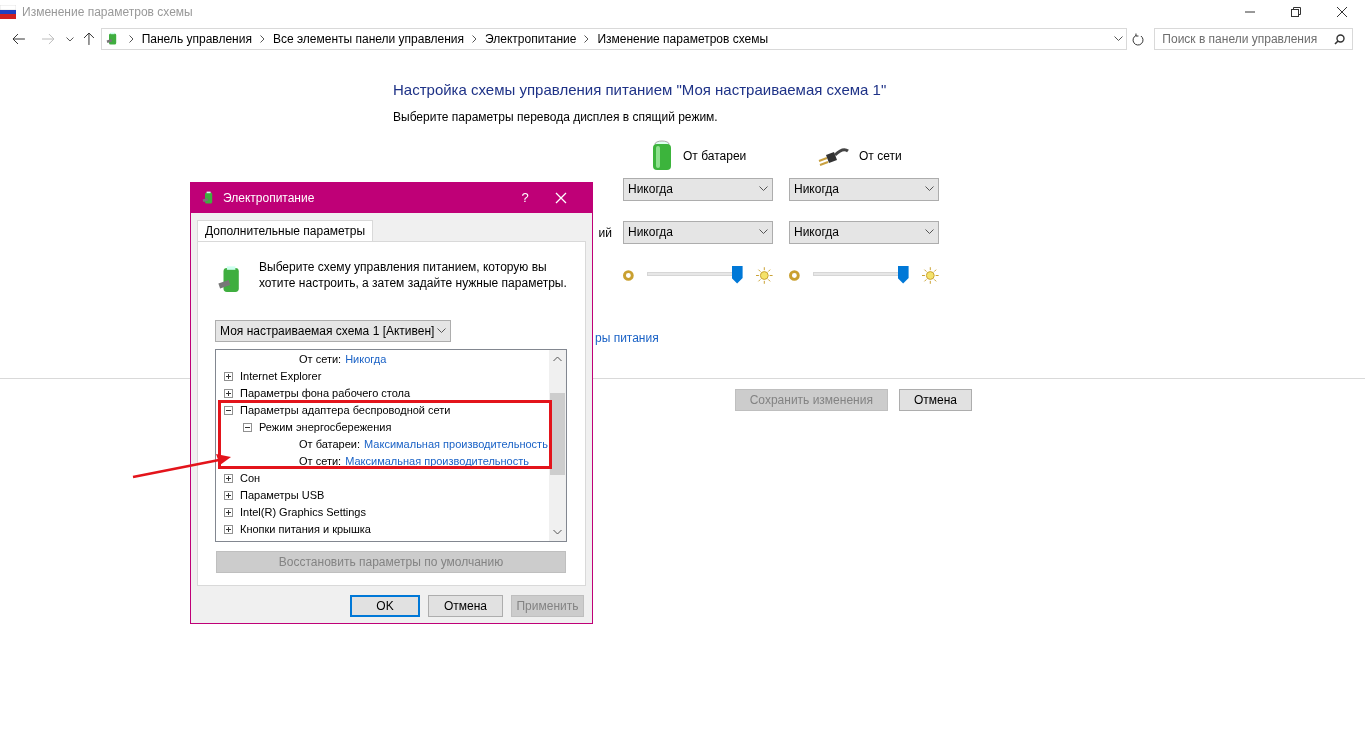  I want to click on refresh-icon, so click(1138, 39).